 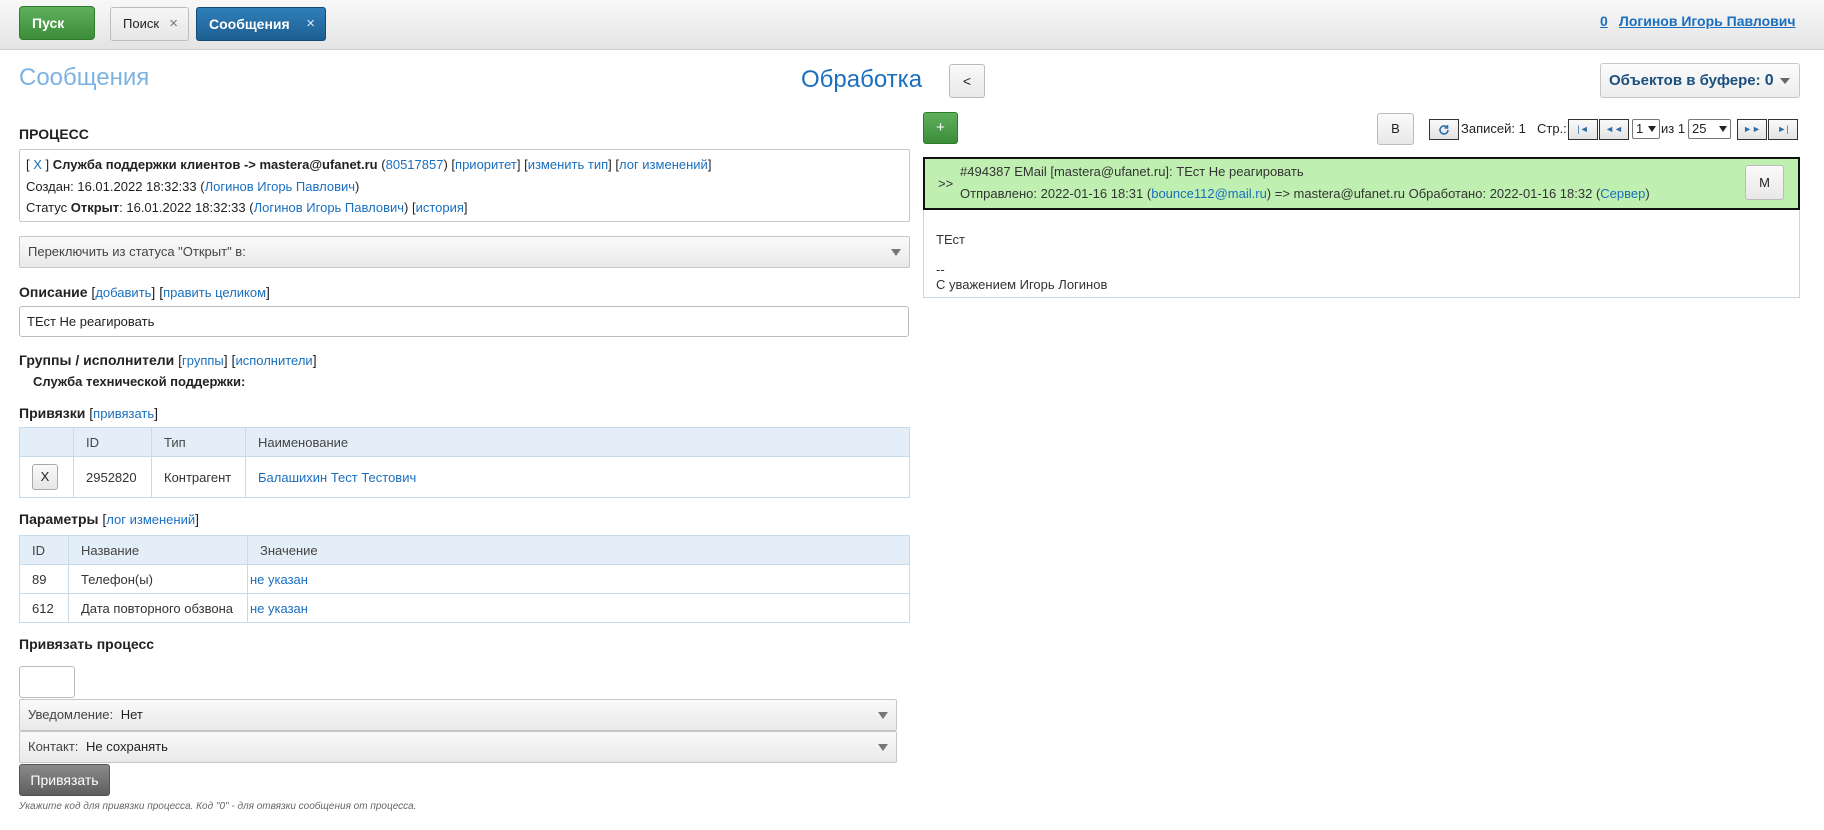 What do you see at coordinates (1209, 193) in the screenshot?
I see `sender-link: bounce112@mail.ru` at bounding box center [1209, 193].